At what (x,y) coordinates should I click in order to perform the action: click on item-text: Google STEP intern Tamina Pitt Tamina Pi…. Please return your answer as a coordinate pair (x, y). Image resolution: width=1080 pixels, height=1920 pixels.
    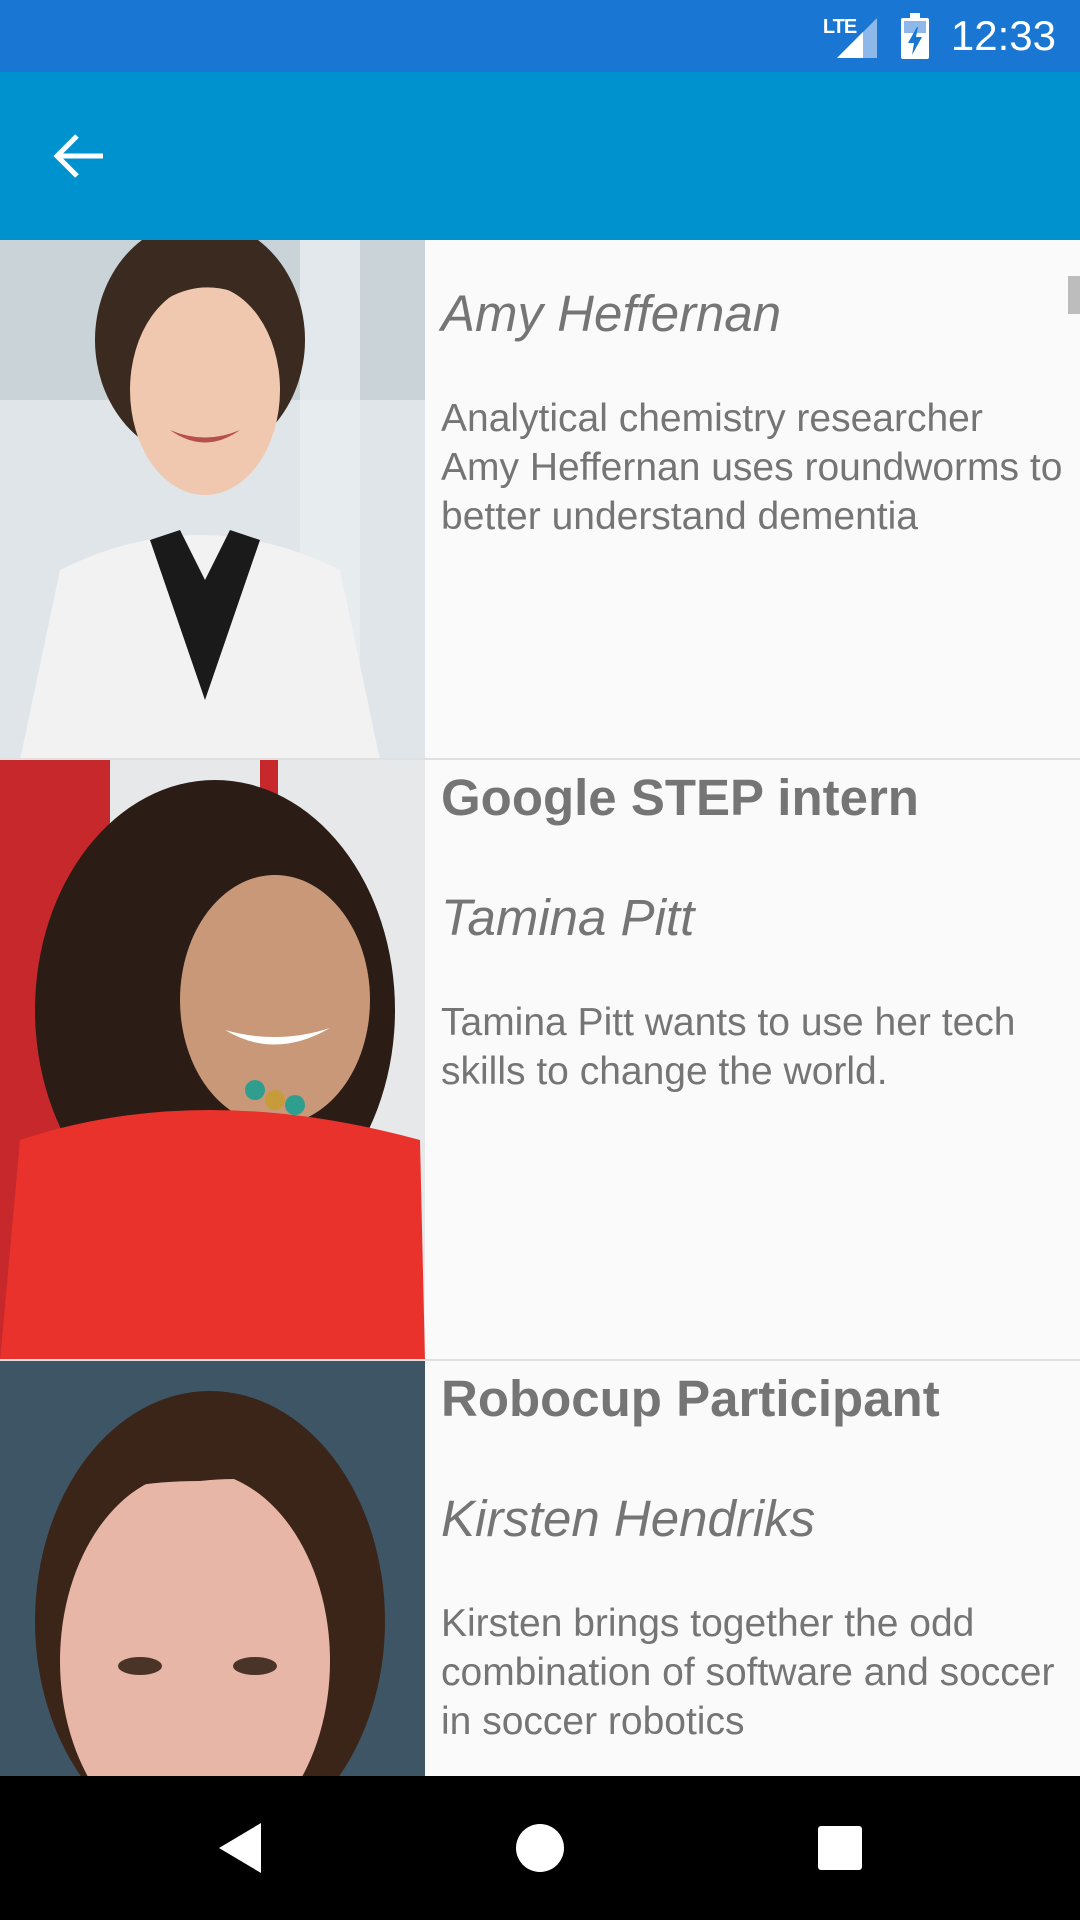
    Looking at the image, I should click on (753, 928).